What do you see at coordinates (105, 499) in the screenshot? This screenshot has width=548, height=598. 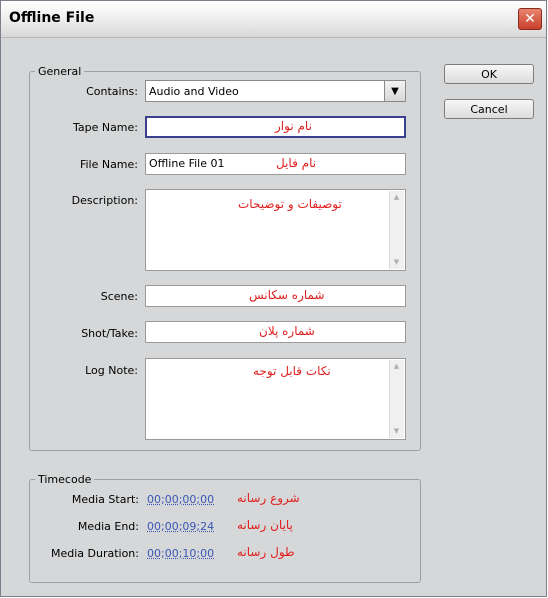 I see `media-start-label: Media Start:` at bounding box center [105, 499].